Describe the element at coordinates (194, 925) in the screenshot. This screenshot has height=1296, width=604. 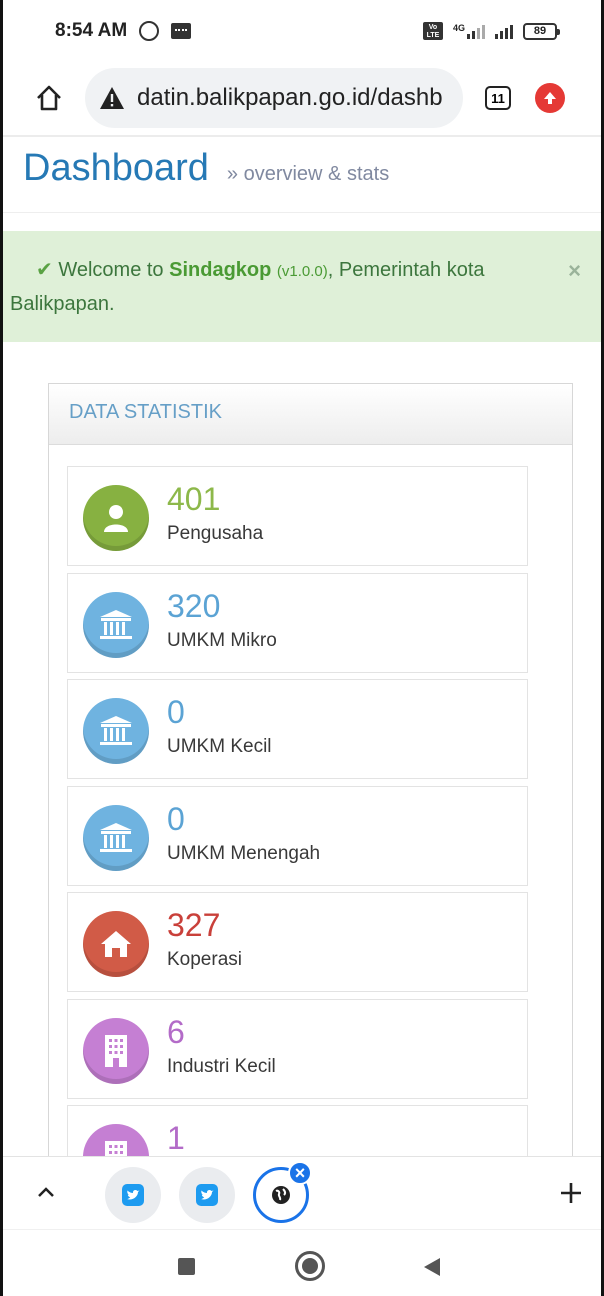
I see `stat-value: 327` at that location.